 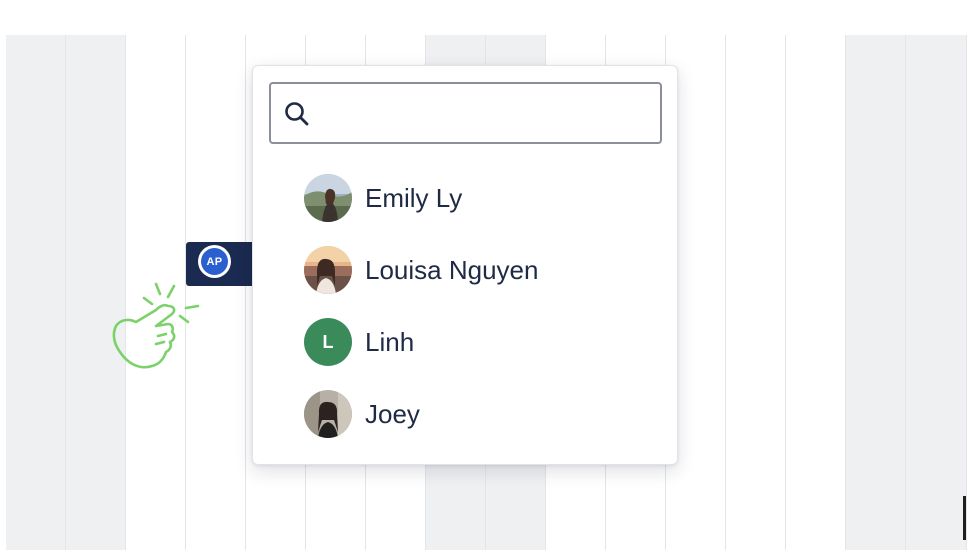 I want to click on list-item-linh: L Linh, so click(x=465, y=342).